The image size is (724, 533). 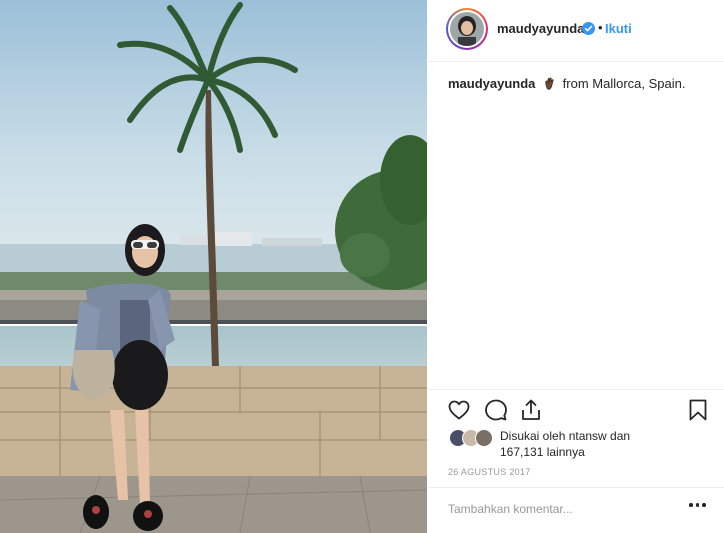 What do you see at coordinates (576, 389) in the screenshot?
I see `actions-divider` at bounding box center [576, 389].